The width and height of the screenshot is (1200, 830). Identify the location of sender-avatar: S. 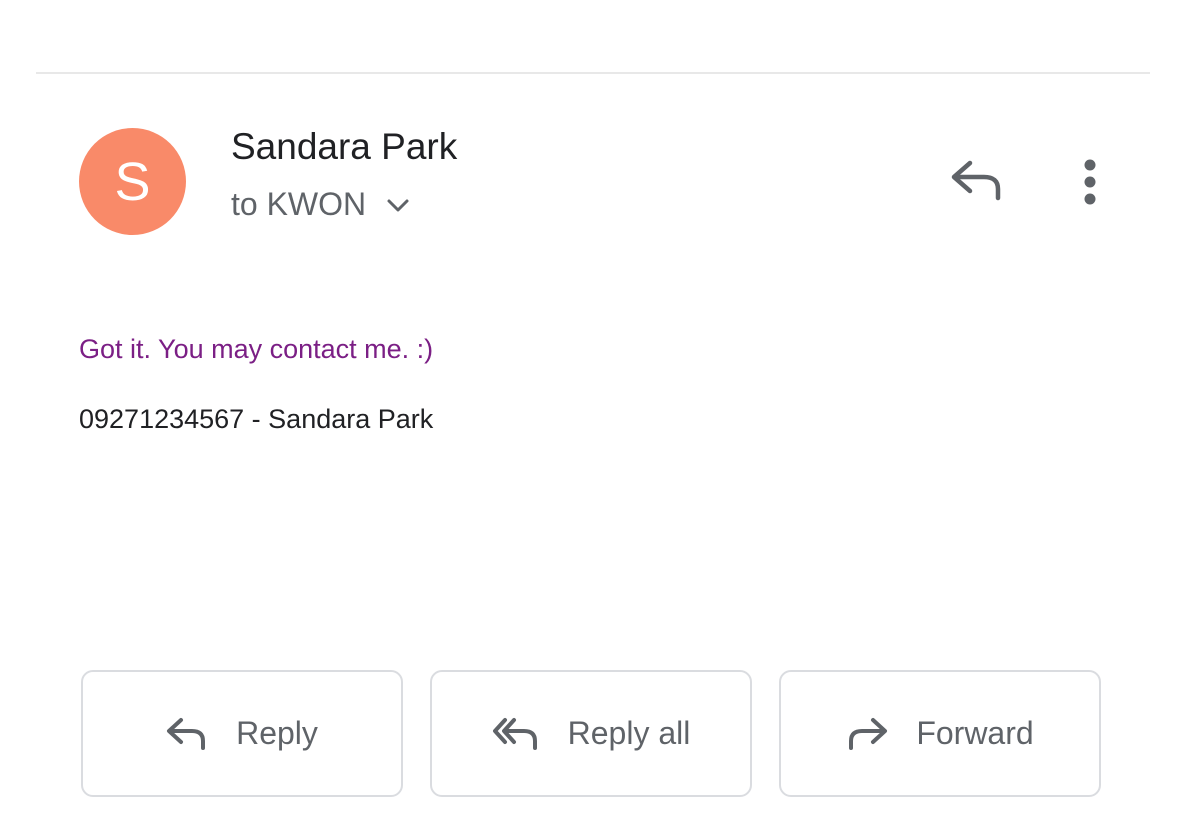
(132, 181).